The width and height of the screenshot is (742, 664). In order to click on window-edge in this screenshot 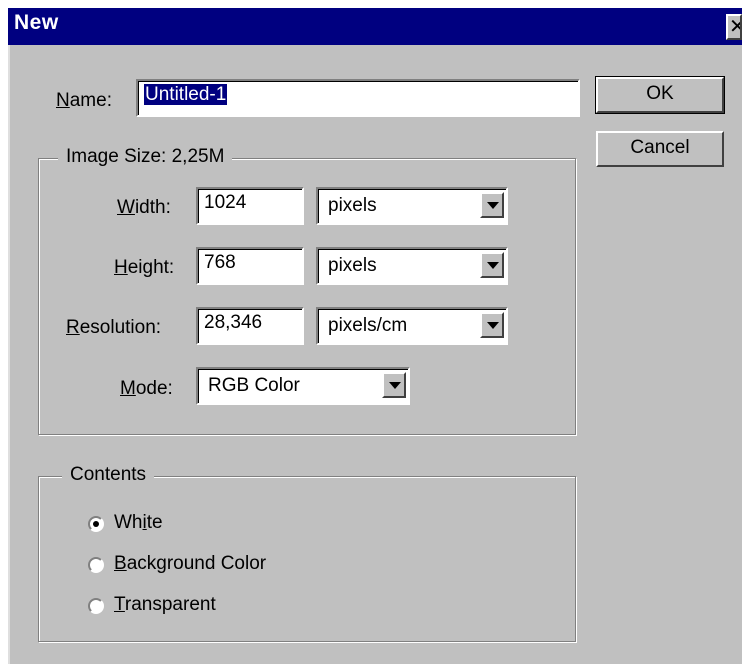, I will do `click(4, 354)`.